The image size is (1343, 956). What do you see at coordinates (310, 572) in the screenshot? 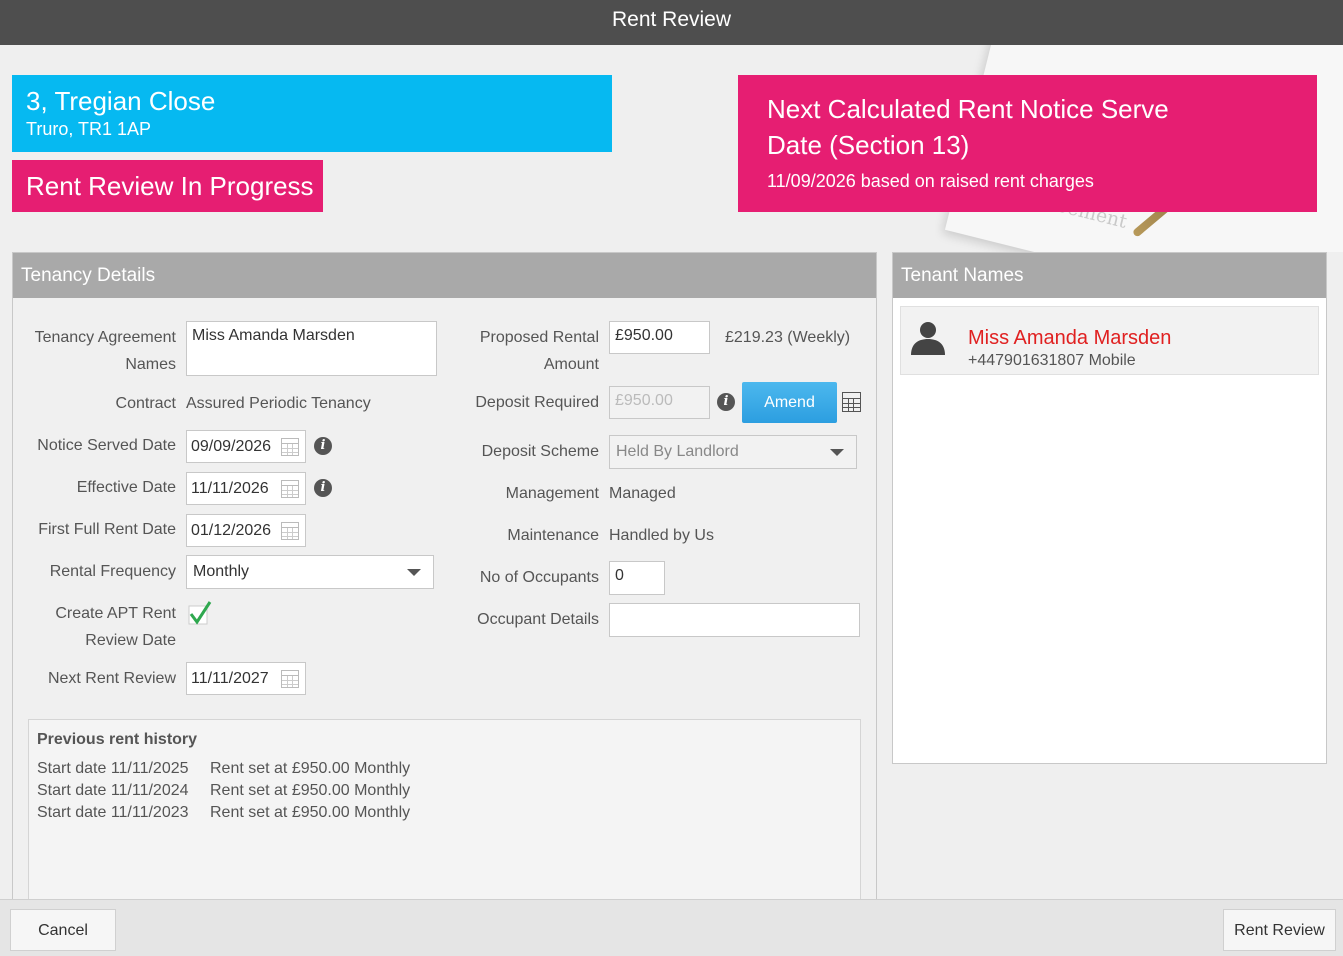
I see `rental-frequency-select: Monthly` at bounding box center [310, 572].